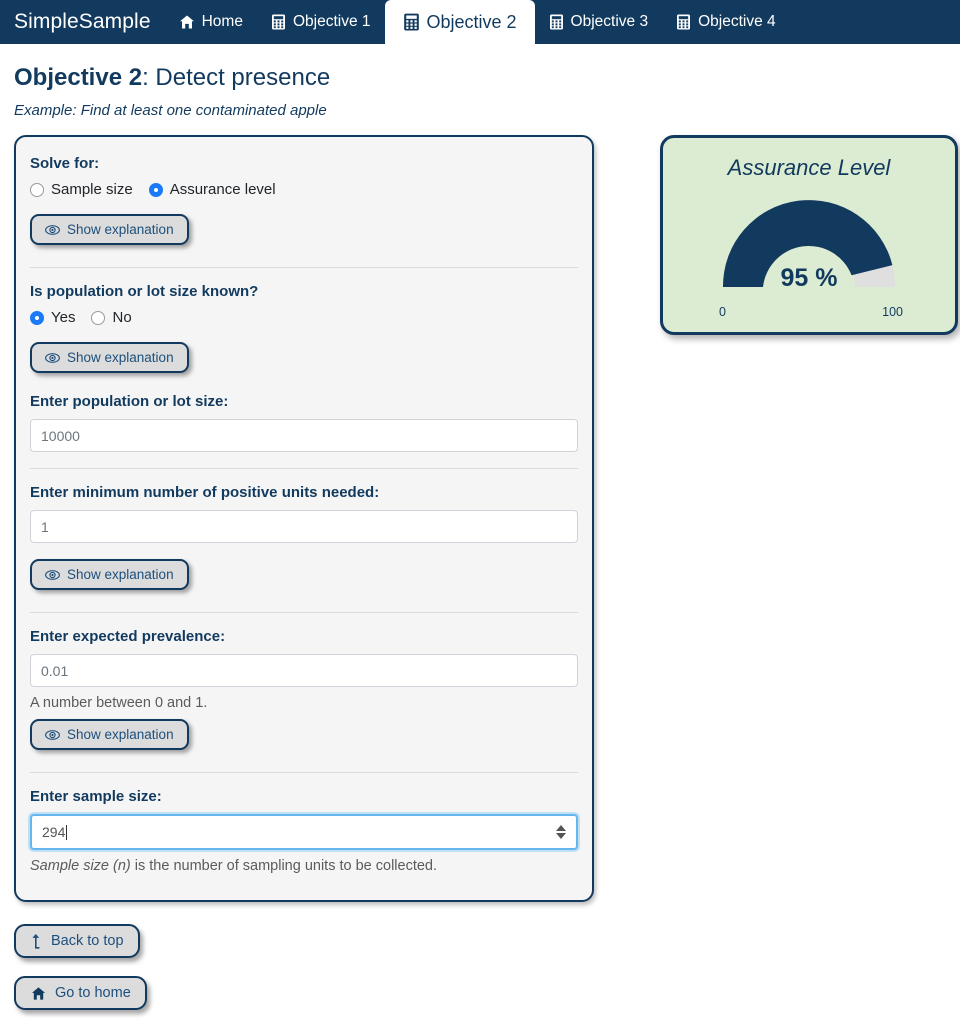 The height and width of the screenshot is (1024, 960). I want to click on button-label: Go to home, so click(93, 993).